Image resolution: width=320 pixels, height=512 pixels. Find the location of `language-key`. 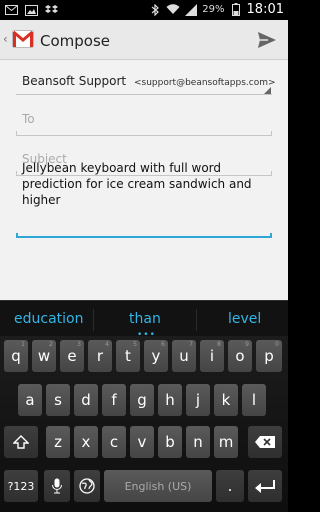

language-key is located at coordinates (87, 486).